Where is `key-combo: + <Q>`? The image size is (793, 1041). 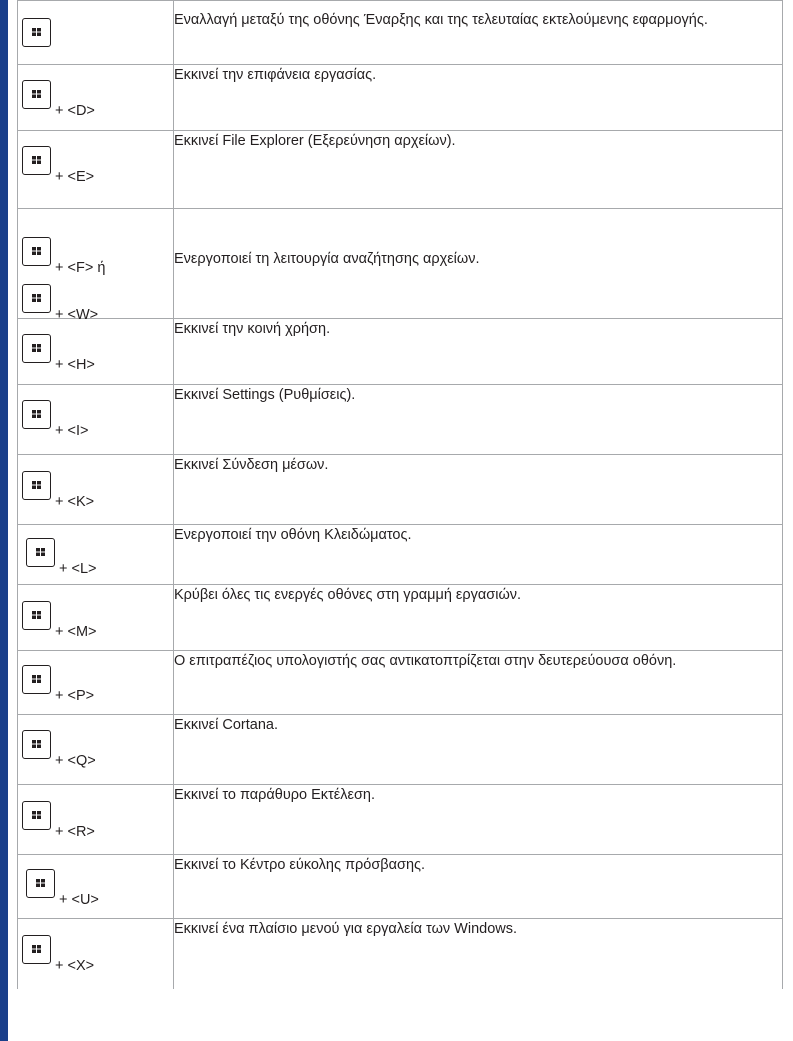
key-combo: + <Q> is located at coordinates (75, 761).